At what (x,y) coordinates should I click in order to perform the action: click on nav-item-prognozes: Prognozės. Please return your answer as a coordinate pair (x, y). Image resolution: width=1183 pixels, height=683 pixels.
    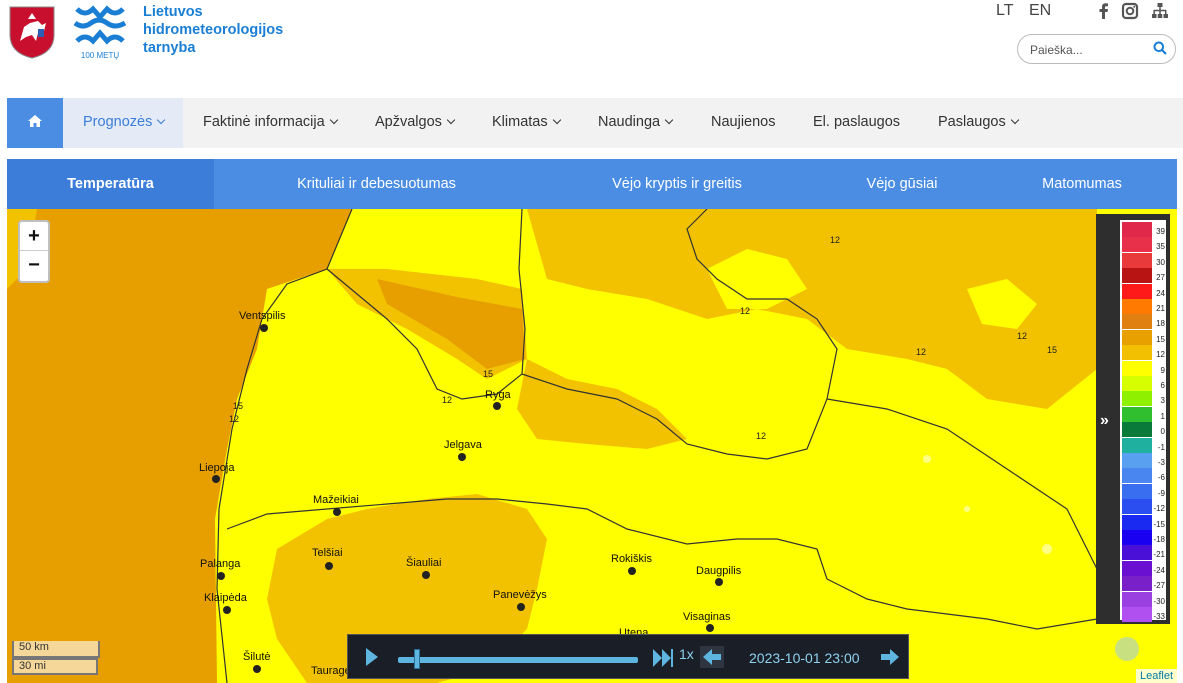
    Looking at the image, I should click on (123, 123).